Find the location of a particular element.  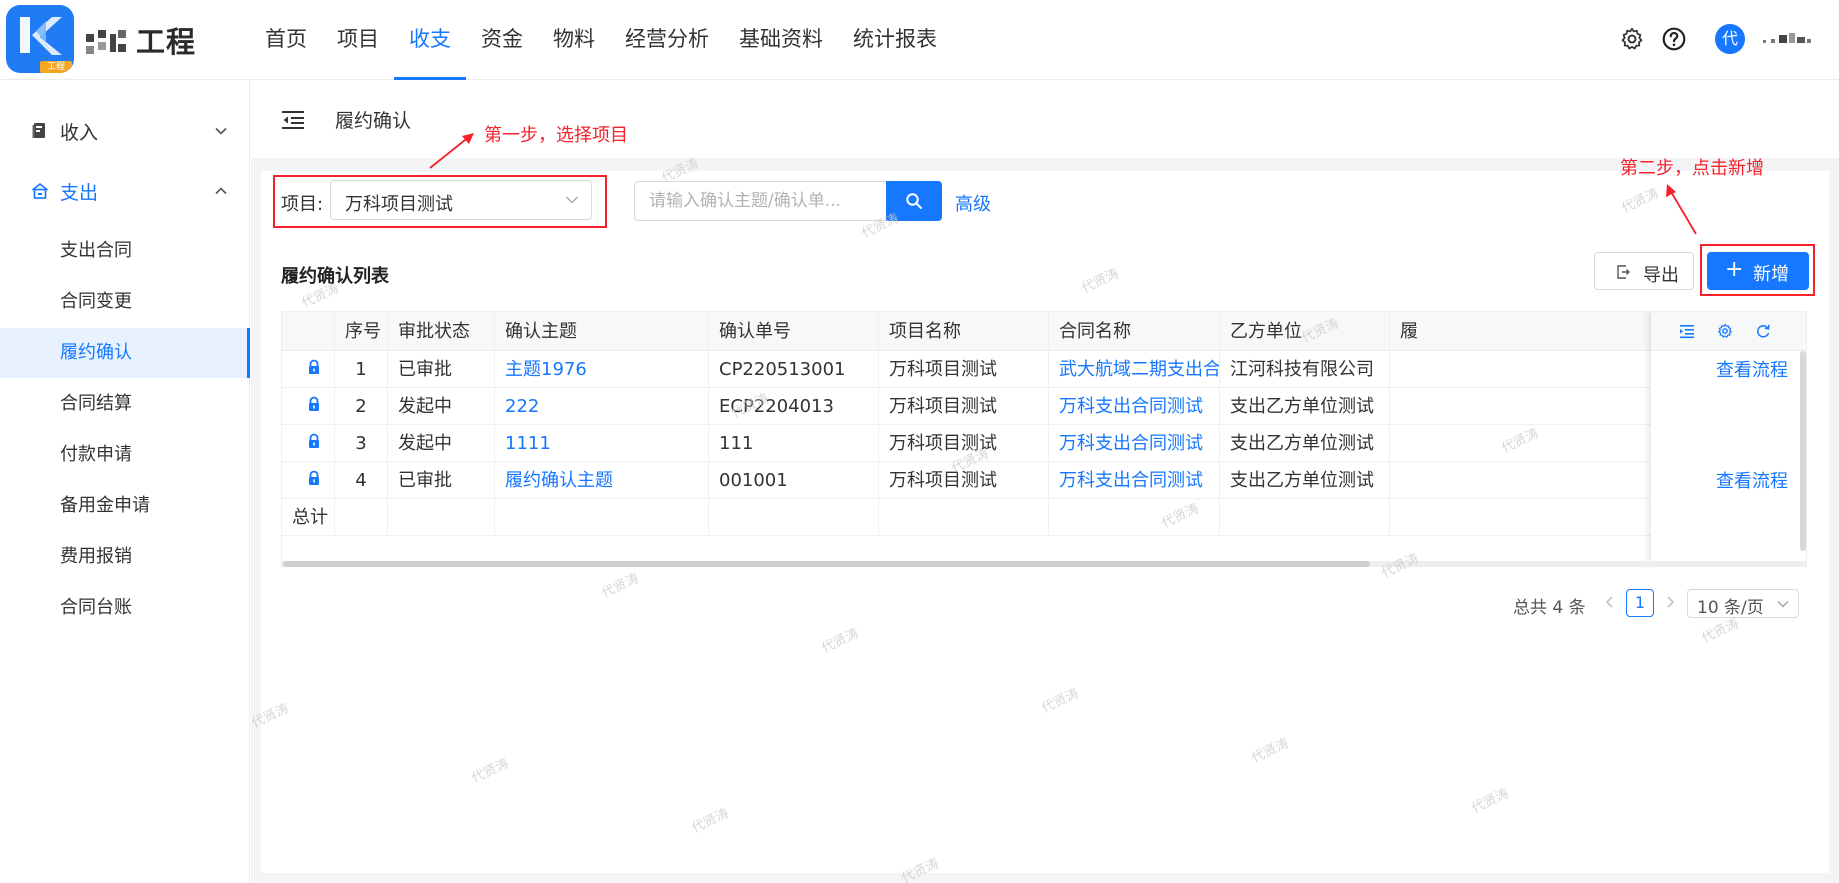

nav-item: 收支 is located at coordinates (430, 40).